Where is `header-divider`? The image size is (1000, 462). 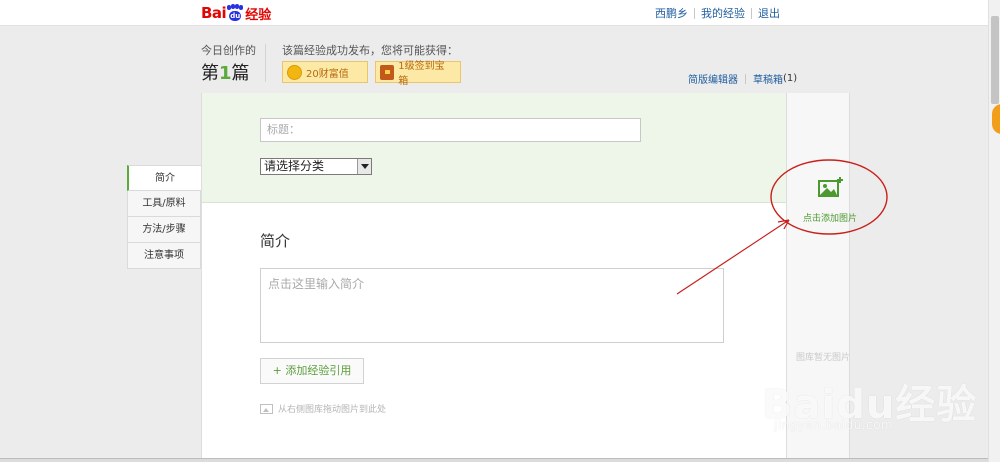
header-divider is located at coordinates (265, 63).